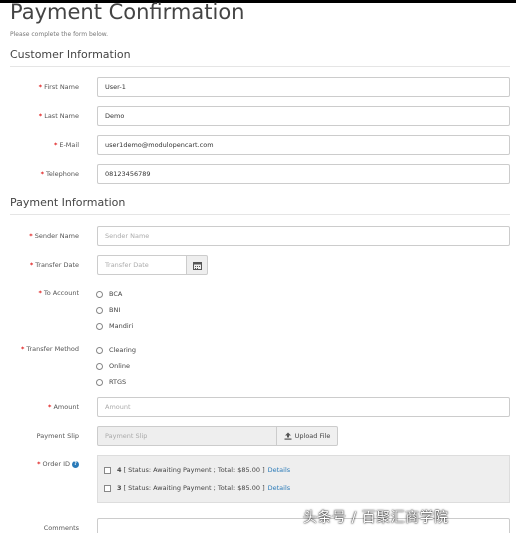  Describe the element at coordinates (303, 407) in the screenshot. I see `amount-input: Amount` at that location.